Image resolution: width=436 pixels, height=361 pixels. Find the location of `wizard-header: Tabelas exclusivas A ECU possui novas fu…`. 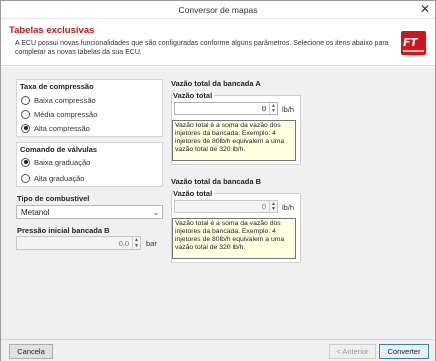

wizard-header: Tabelas exclusivas A ECU possui novas fu… is located at coordinates (218, 43).